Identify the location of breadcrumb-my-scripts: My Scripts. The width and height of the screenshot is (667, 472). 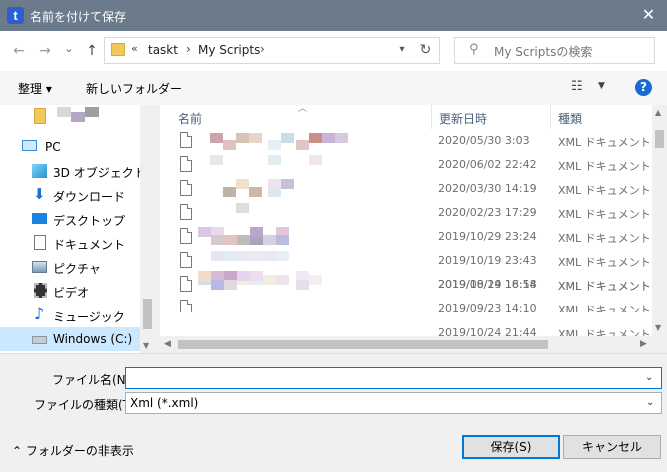
(229, 50).